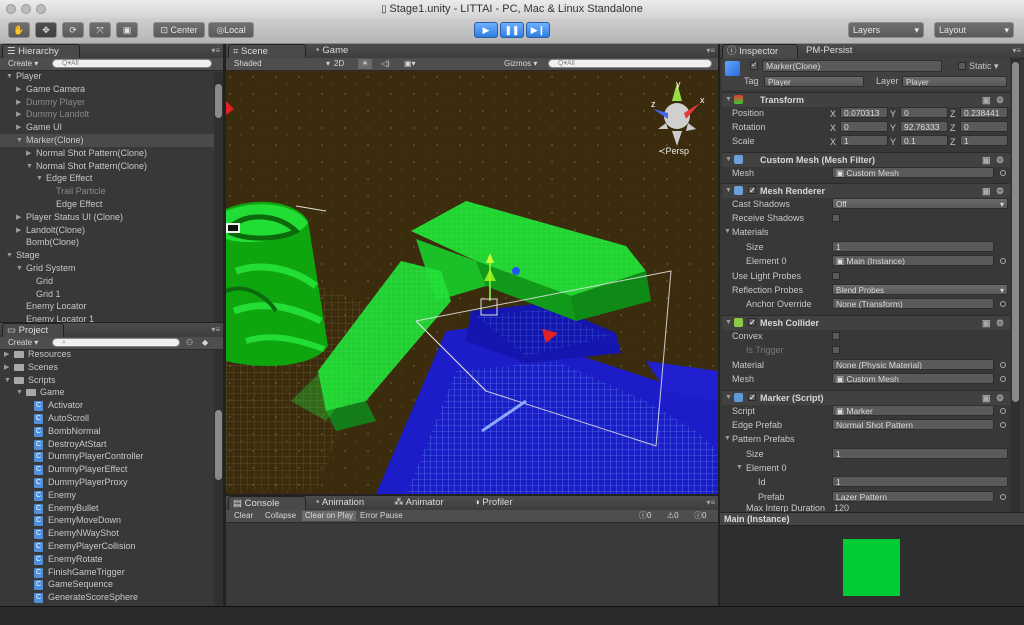  What do you see at coordinates (107, 482) in the screenshot?
I see `project-script-item: C DummyPlayerProxy` at bounding box center [107, 482].